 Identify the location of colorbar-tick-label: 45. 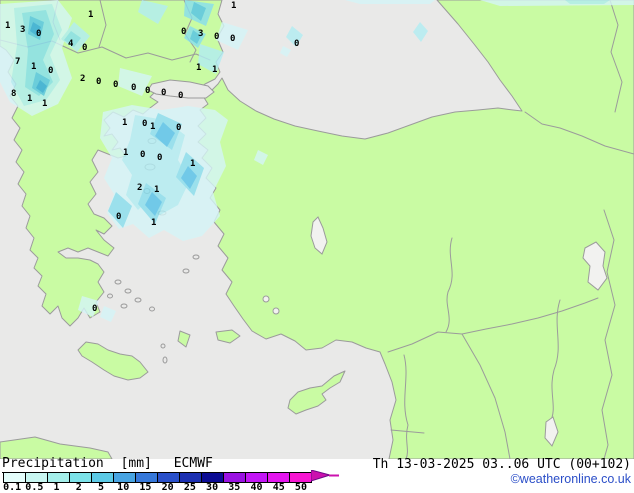
(278, 487).